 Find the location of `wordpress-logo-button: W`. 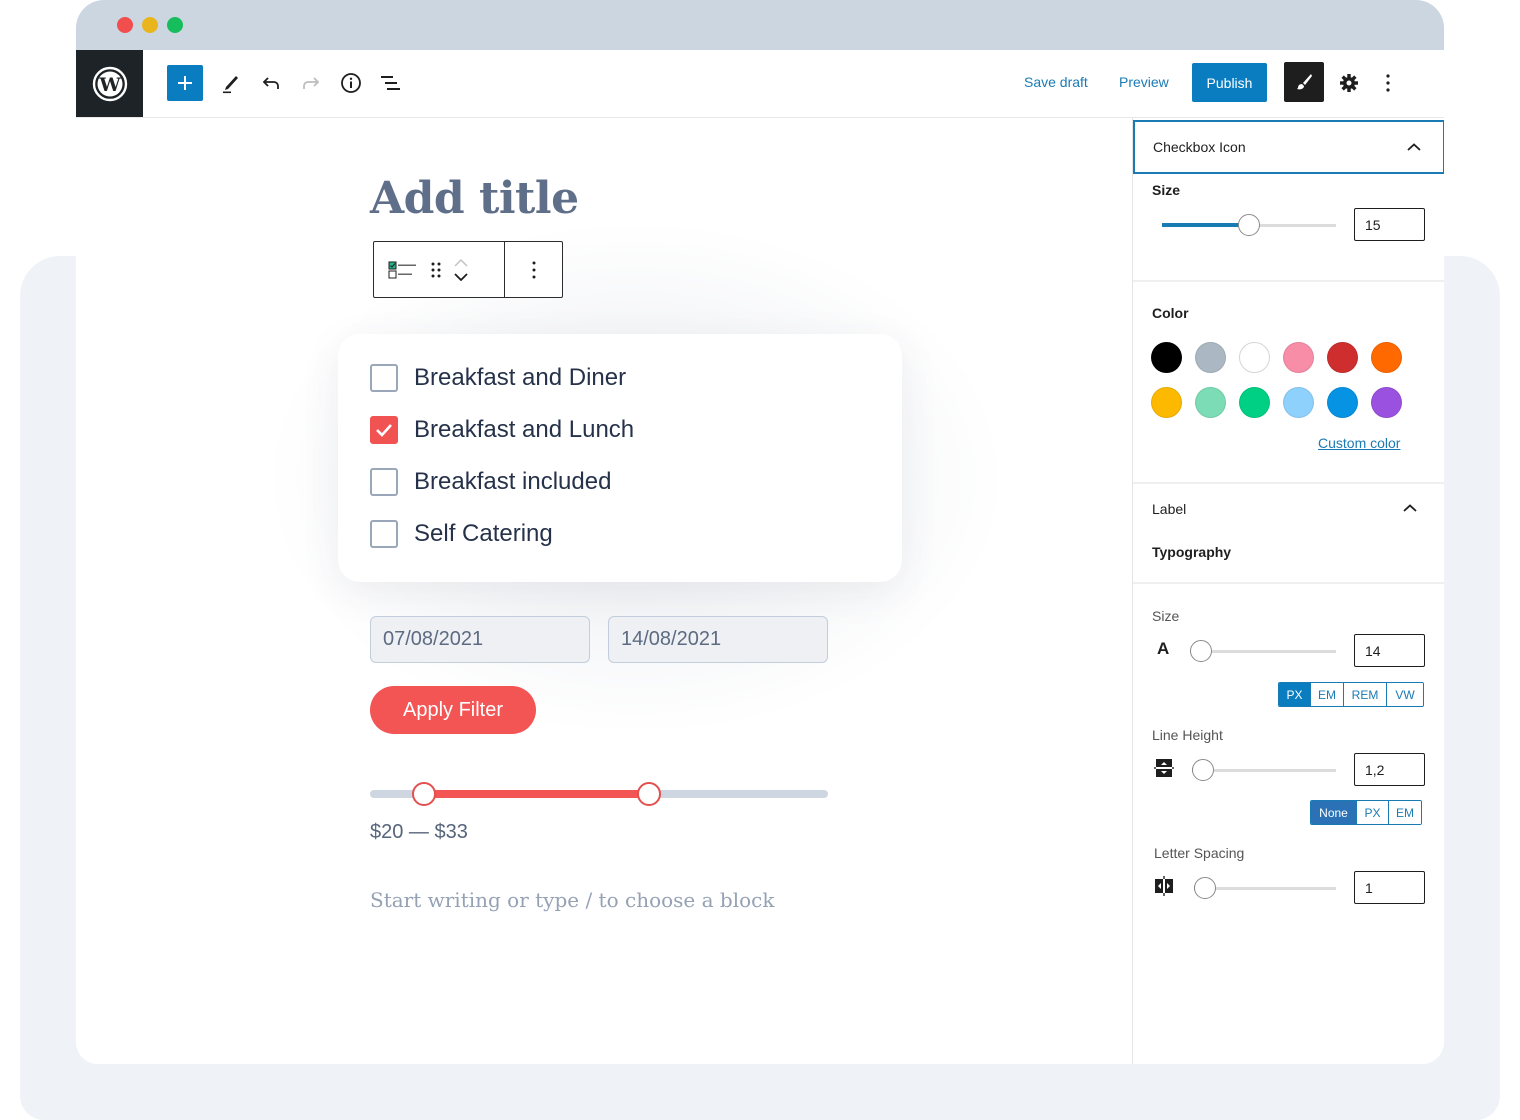

wordpress-logo-button: W is located at coordinates (109, 83).